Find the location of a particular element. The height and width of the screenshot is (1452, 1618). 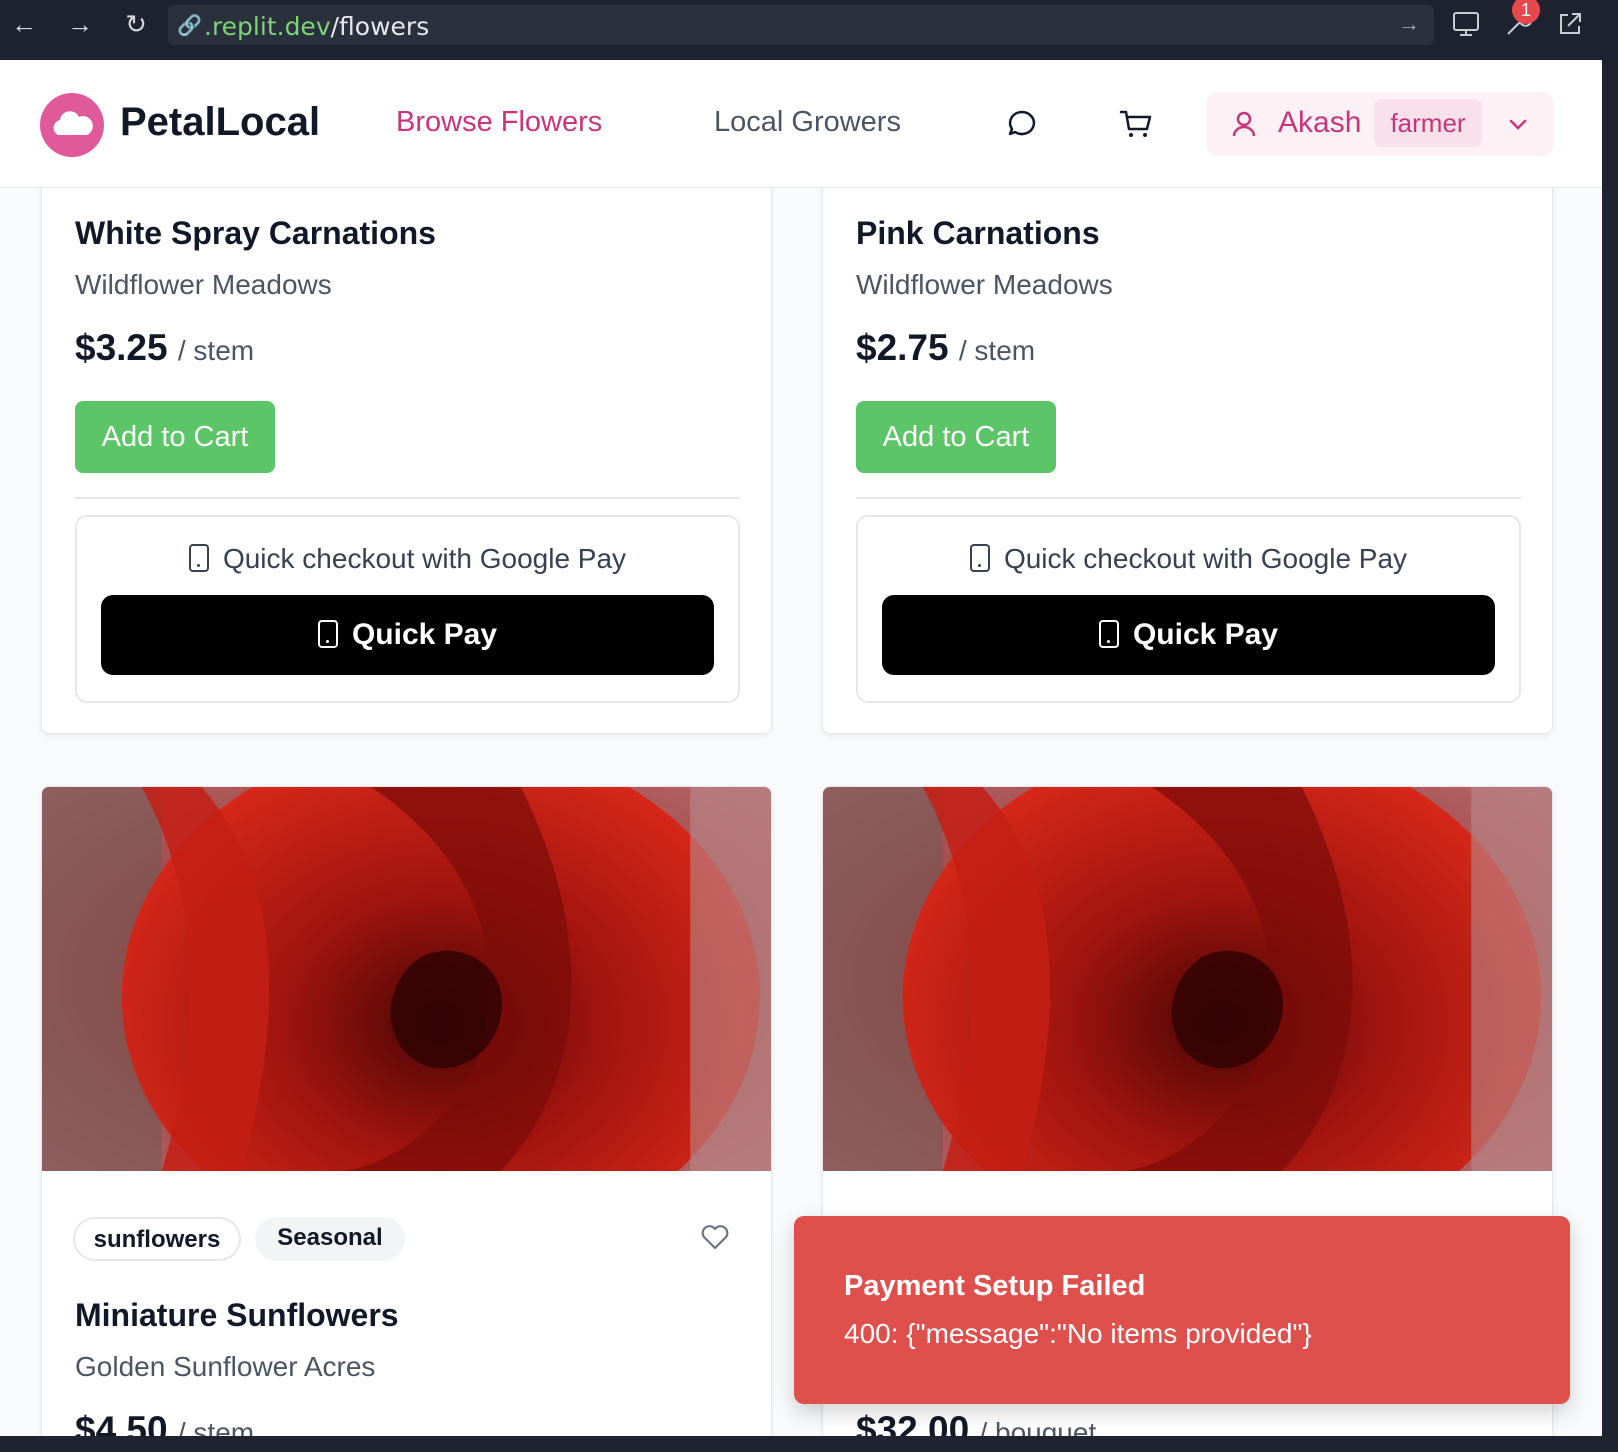

url-text: .replit.dev/flowers is located at coordinates (317, 26).